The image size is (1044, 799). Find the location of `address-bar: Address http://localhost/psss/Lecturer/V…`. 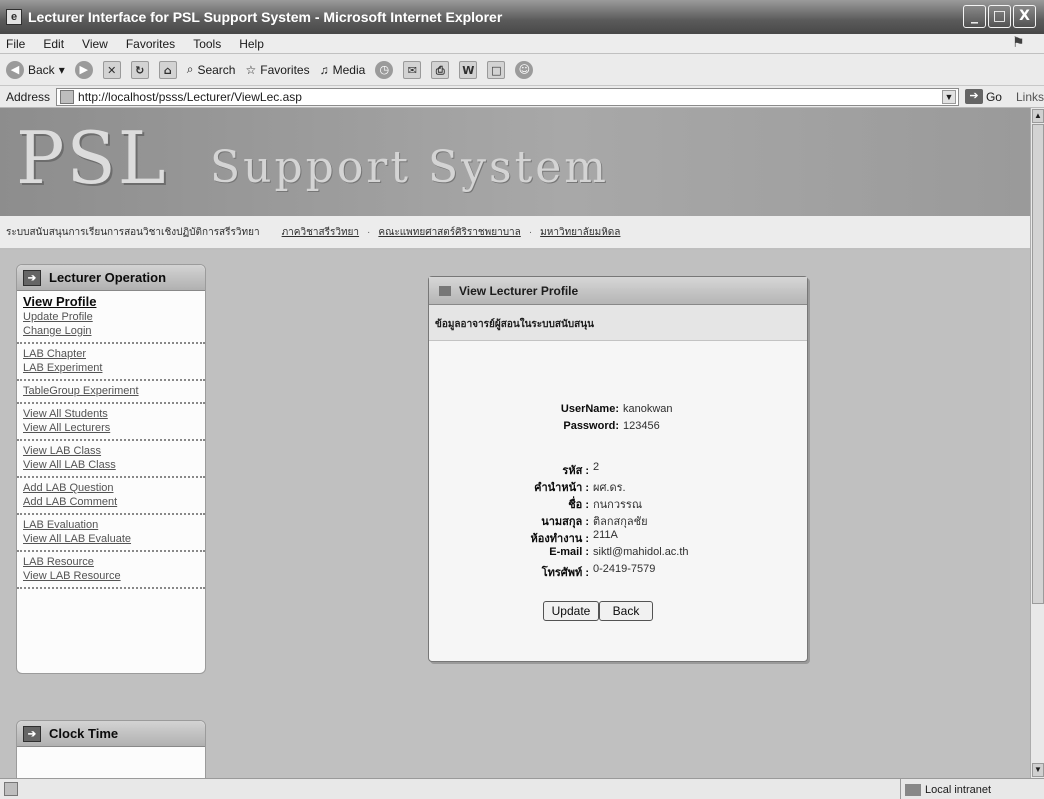

address-bar: Address http://localhost/psss/Lecturer/V… is located at coordinates (522, 97).